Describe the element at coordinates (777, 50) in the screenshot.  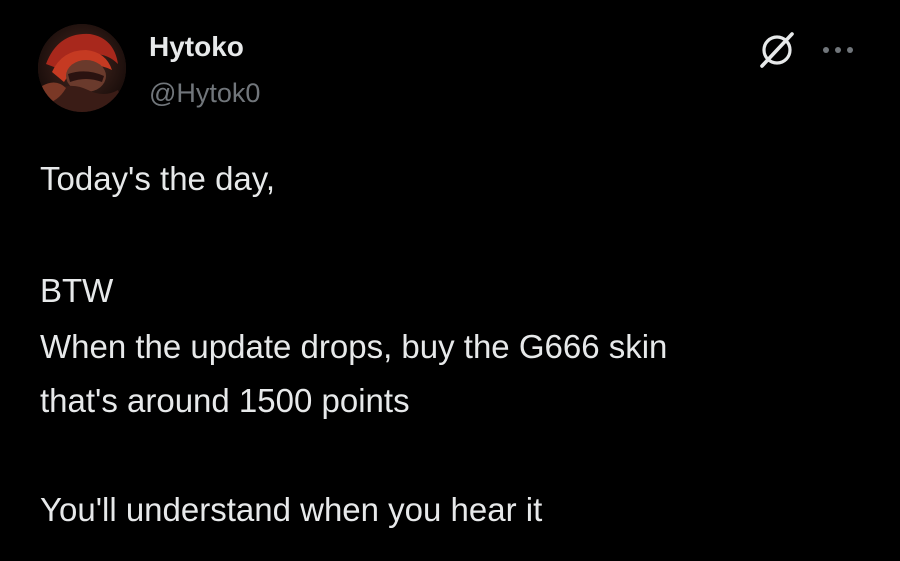
I see `grok-icon` at that location.